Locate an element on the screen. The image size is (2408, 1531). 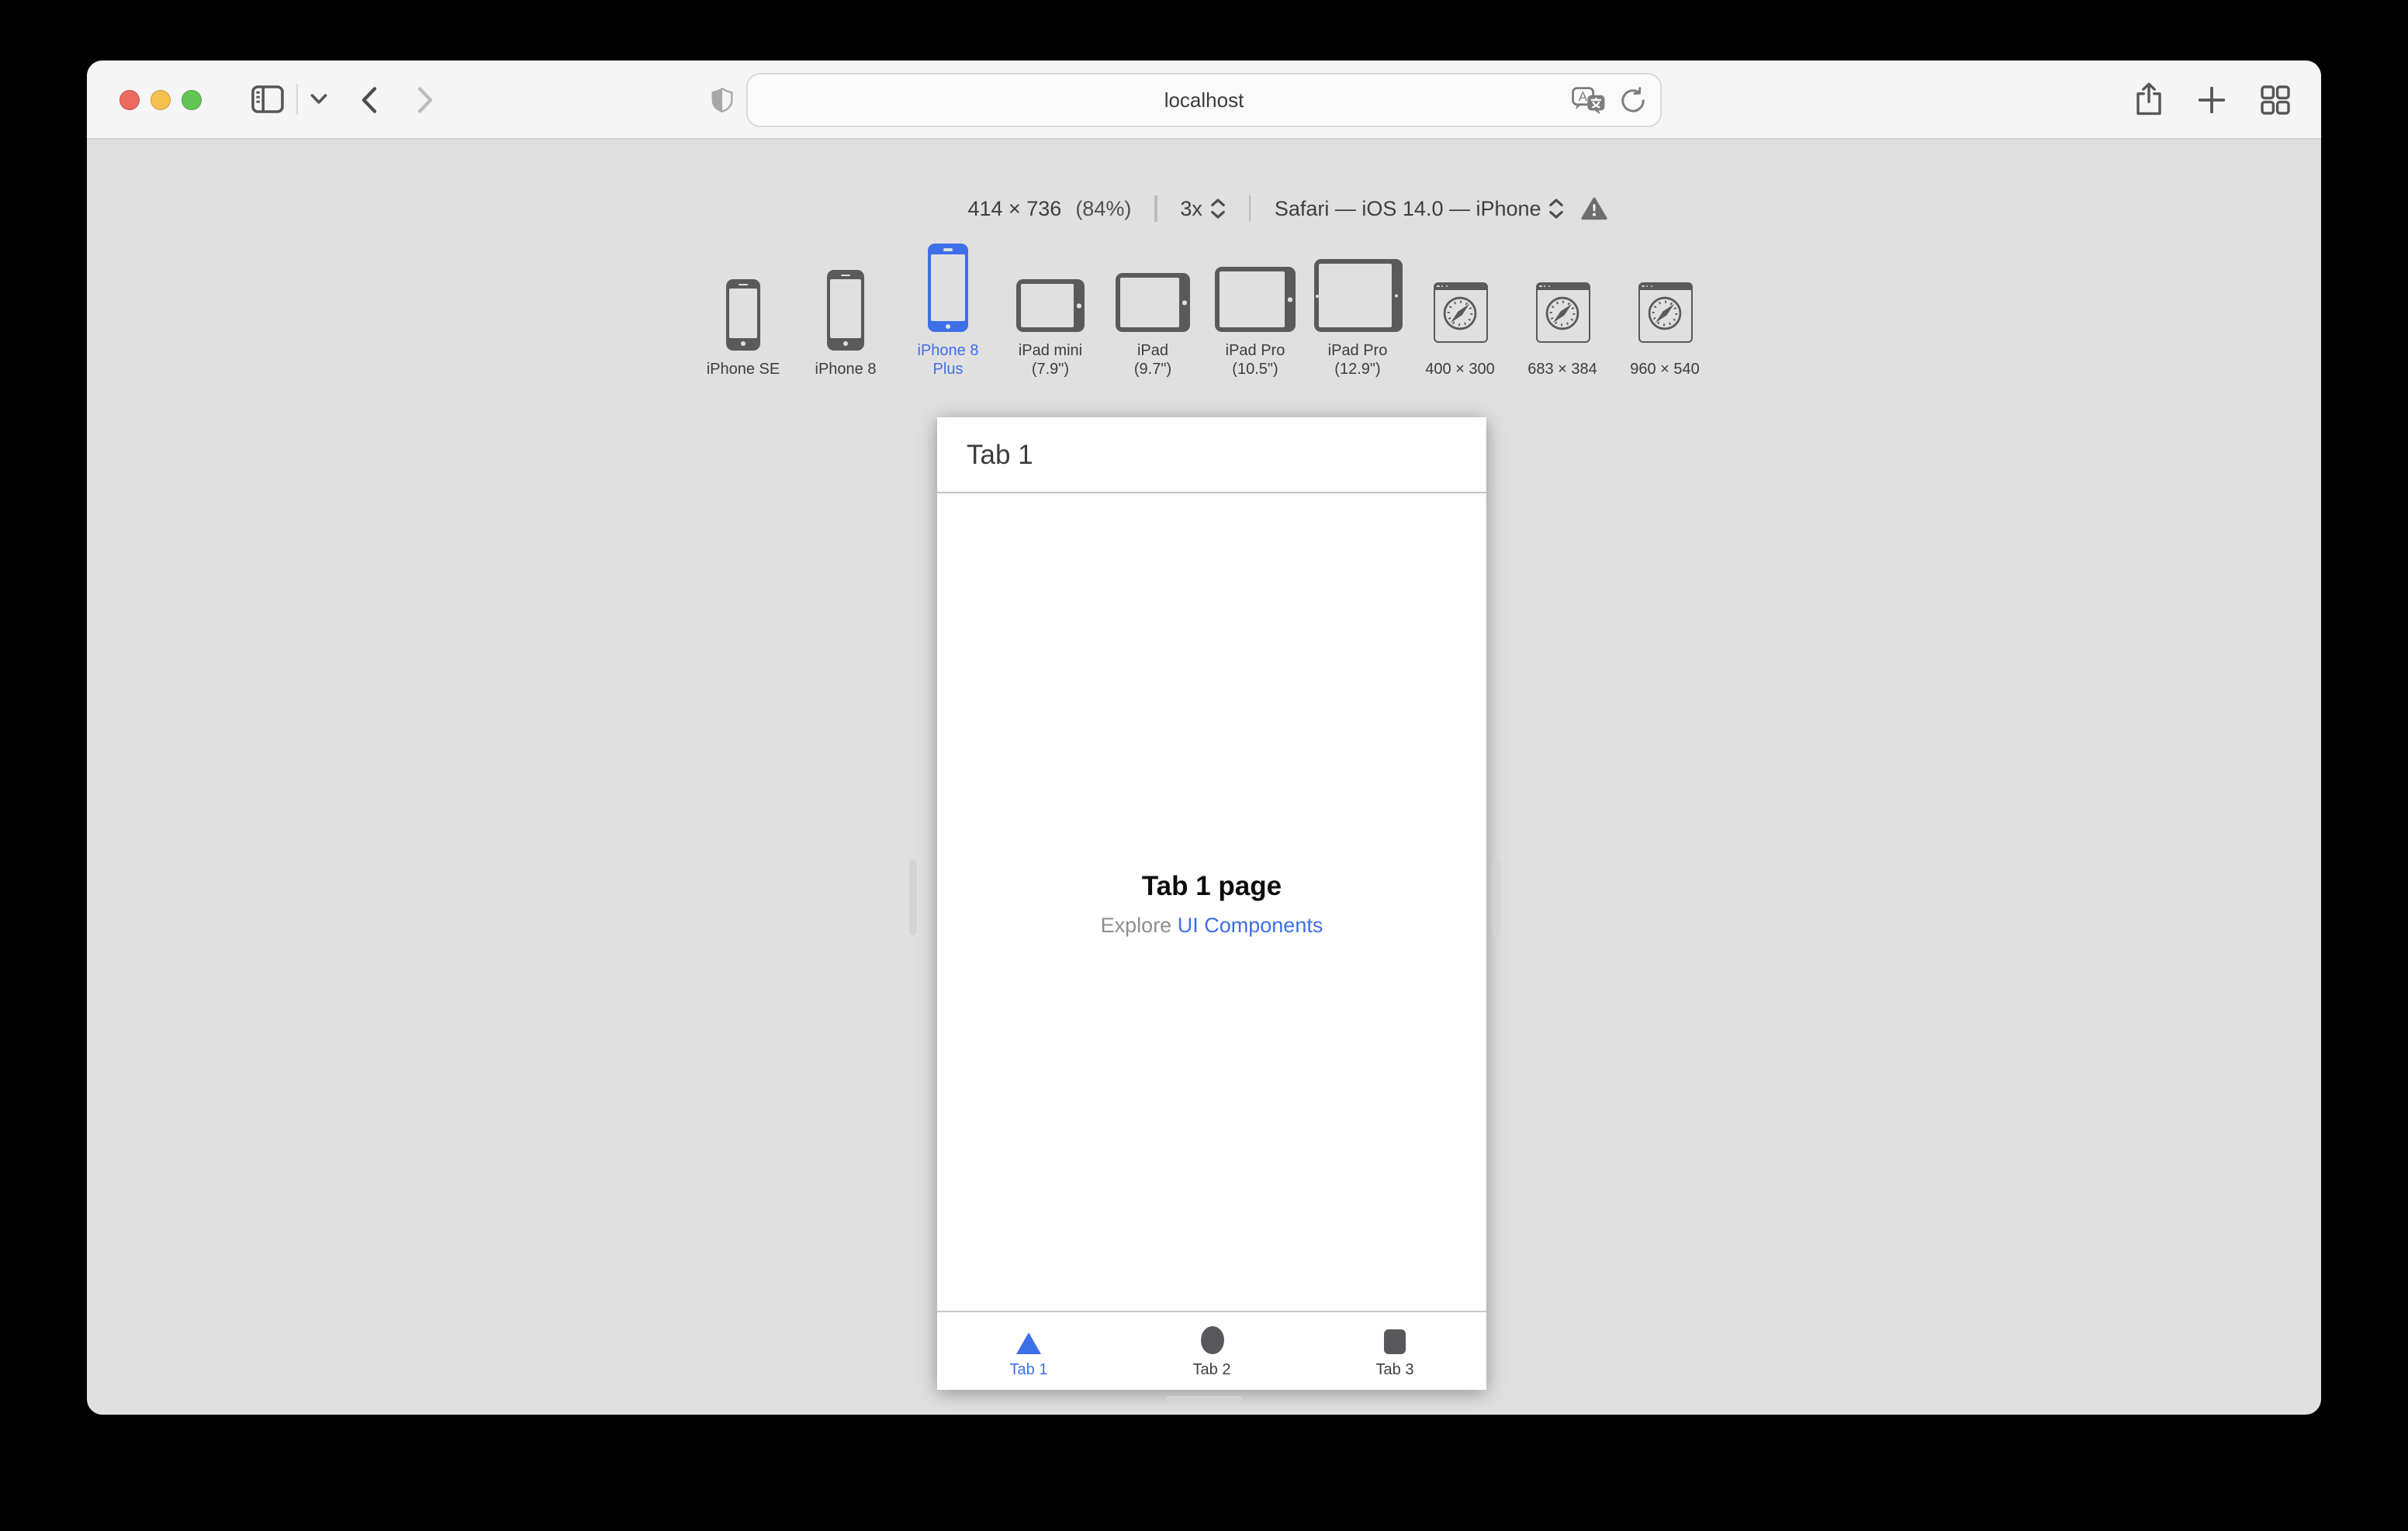
minimize-button is located at coordinates (160, 99).